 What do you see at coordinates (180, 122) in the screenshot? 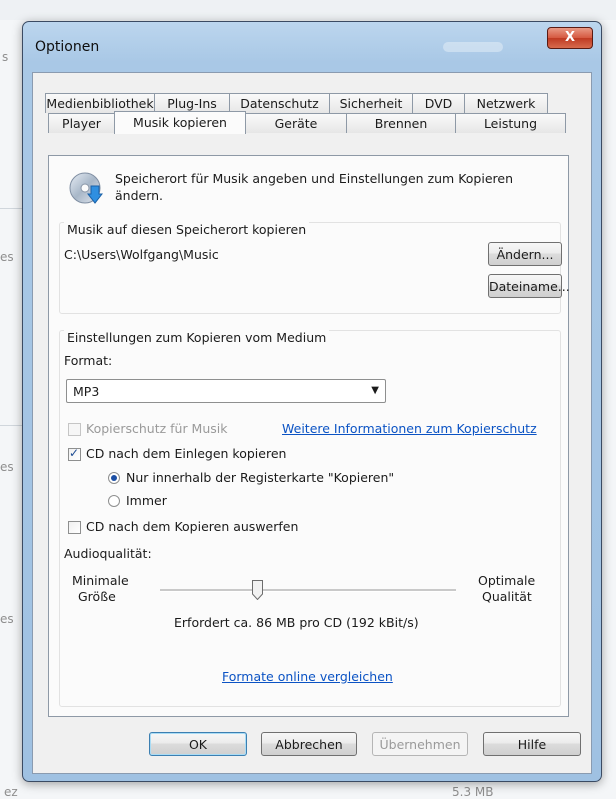
I see `tab-musik-kopieren: Musik kopieren` at bounding box center [180, 122].